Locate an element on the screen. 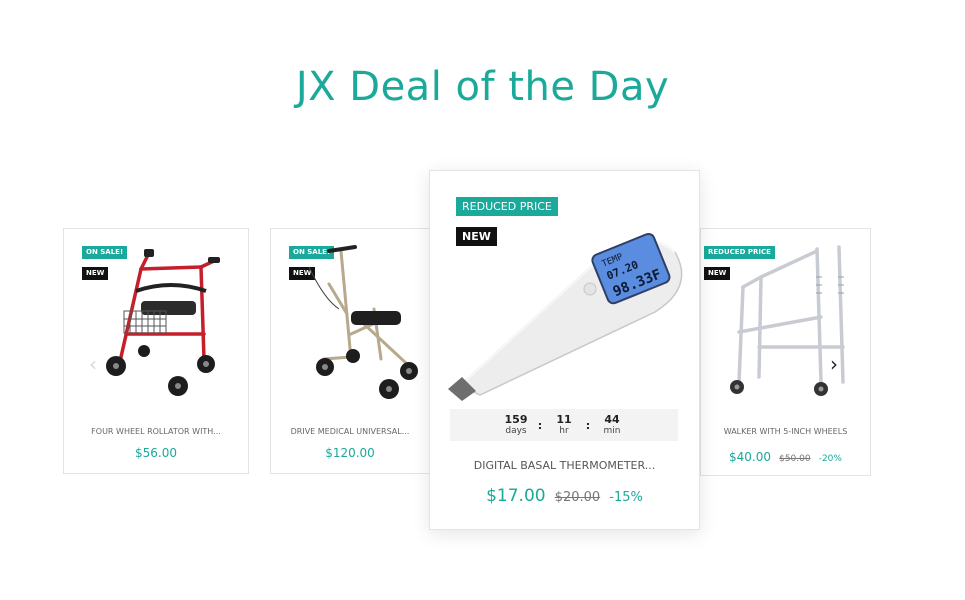 This screenshot has width=965, height=600. countdown-minutes: 44 min is located at coordinates (612, 425).